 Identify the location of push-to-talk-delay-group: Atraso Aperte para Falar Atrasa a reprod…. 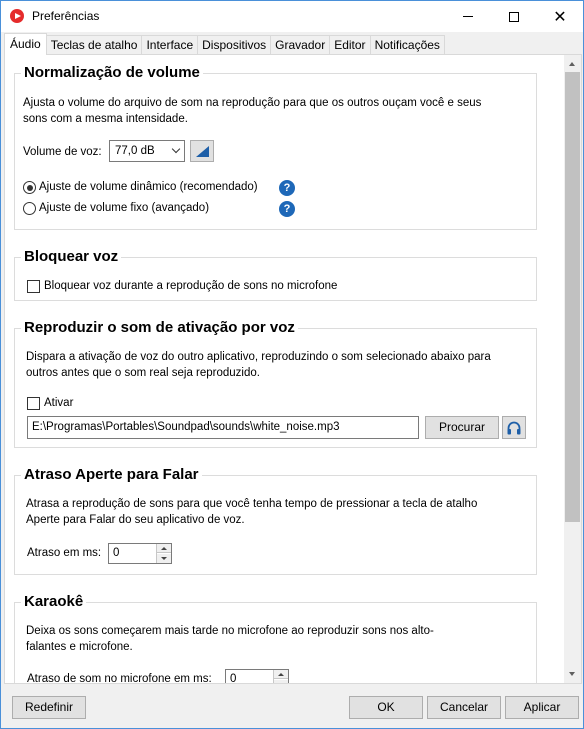
(275, 520).